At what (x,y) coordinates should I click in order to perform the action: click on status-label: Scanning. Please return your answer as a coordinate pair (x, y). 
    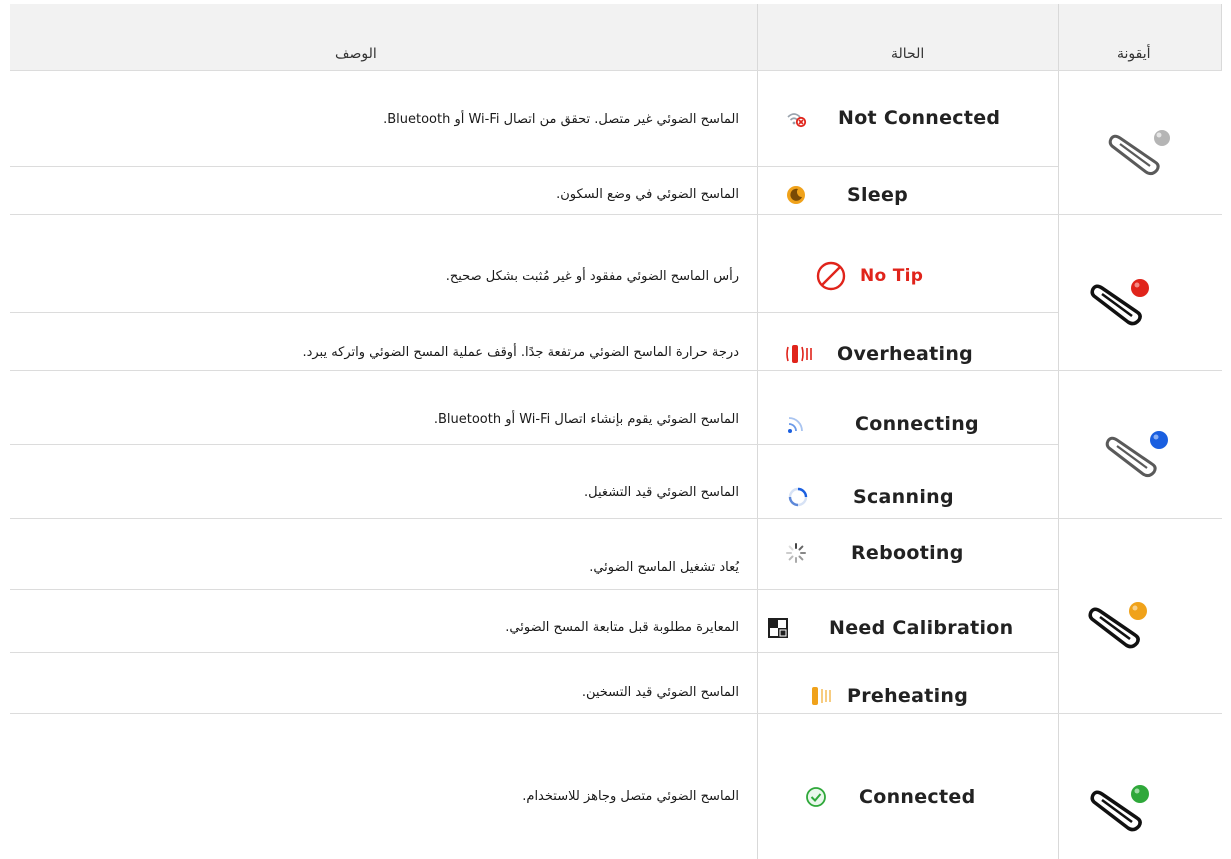
    Looking at the image, I should click on (903, 497).